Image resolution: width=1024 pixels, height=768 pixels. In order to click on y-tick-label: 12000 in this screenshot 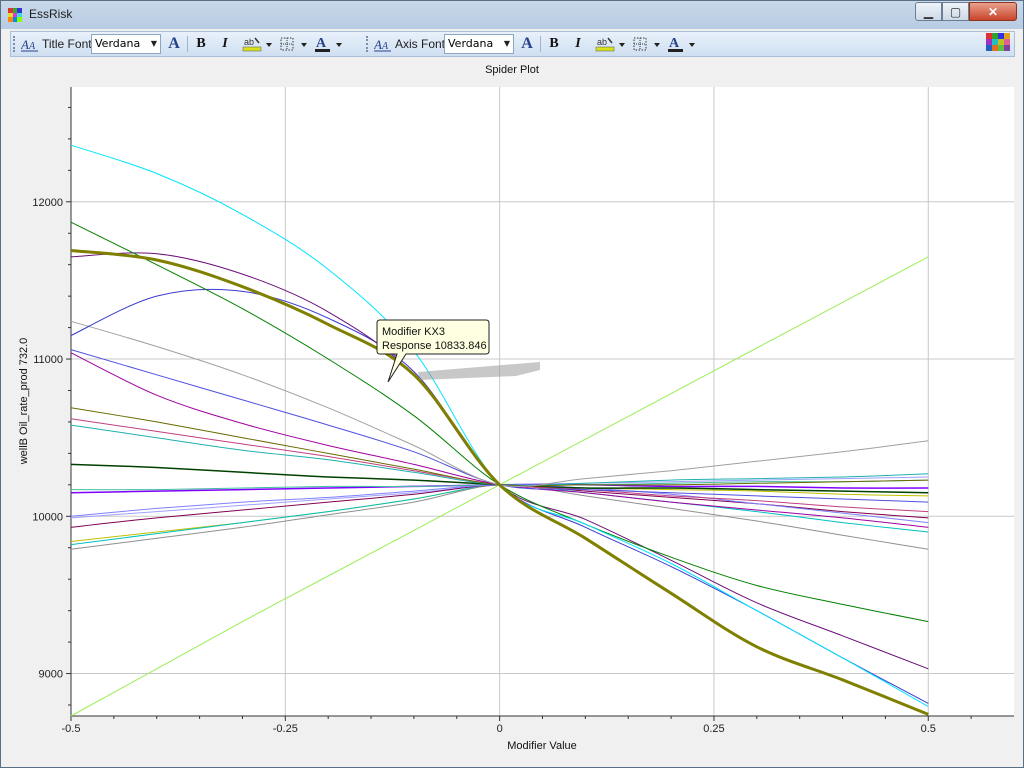, I will do `click(47, 203)`.